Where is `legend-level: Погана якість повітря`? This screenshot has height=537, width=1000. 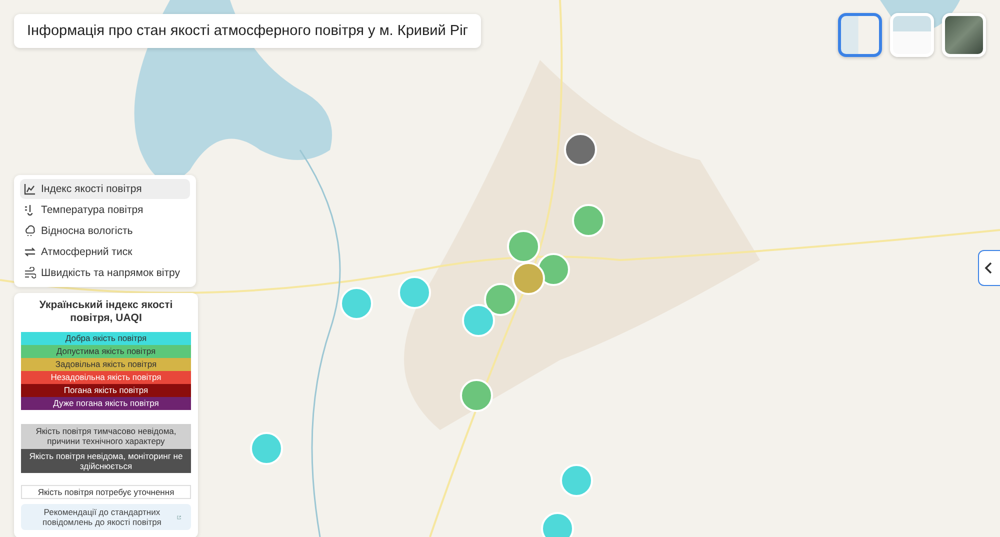 legend-level: Погана якість повітря is located at coordinates (106, 391).